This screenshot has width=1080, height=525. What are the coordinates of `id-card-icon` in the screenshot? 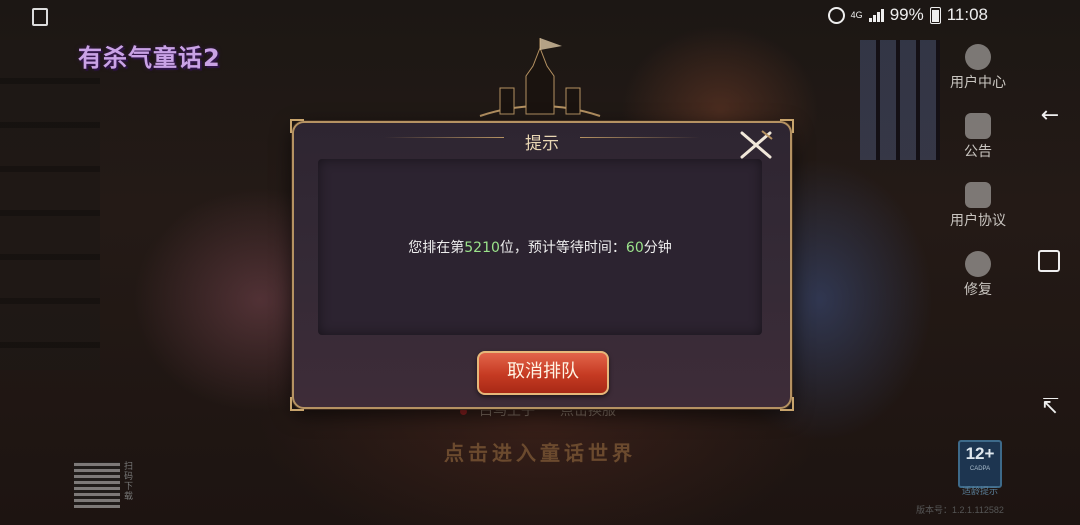 It's located at (978, 195).